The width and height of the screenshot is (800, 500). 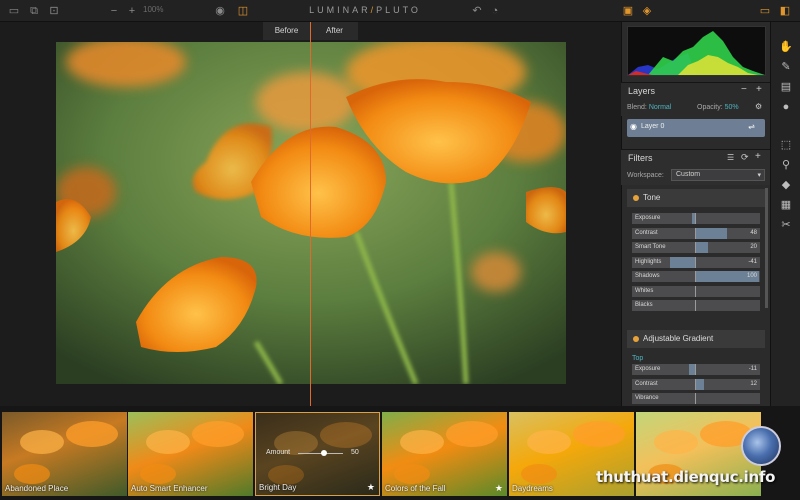 What do you see at coordinates (751, 126) in the screenshot?
I see `layer-adjust-icon: ⇌` at bounding box center [751, 126].